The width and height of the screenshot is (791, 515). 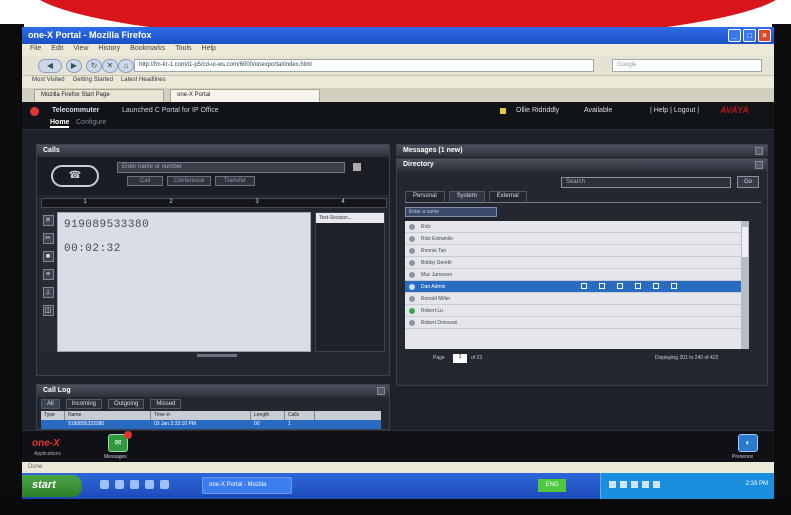 What do you see at coordinates (425, 196) in the screenshot?
I see `tab-personal: Personal` at bounding box center [425, 196].